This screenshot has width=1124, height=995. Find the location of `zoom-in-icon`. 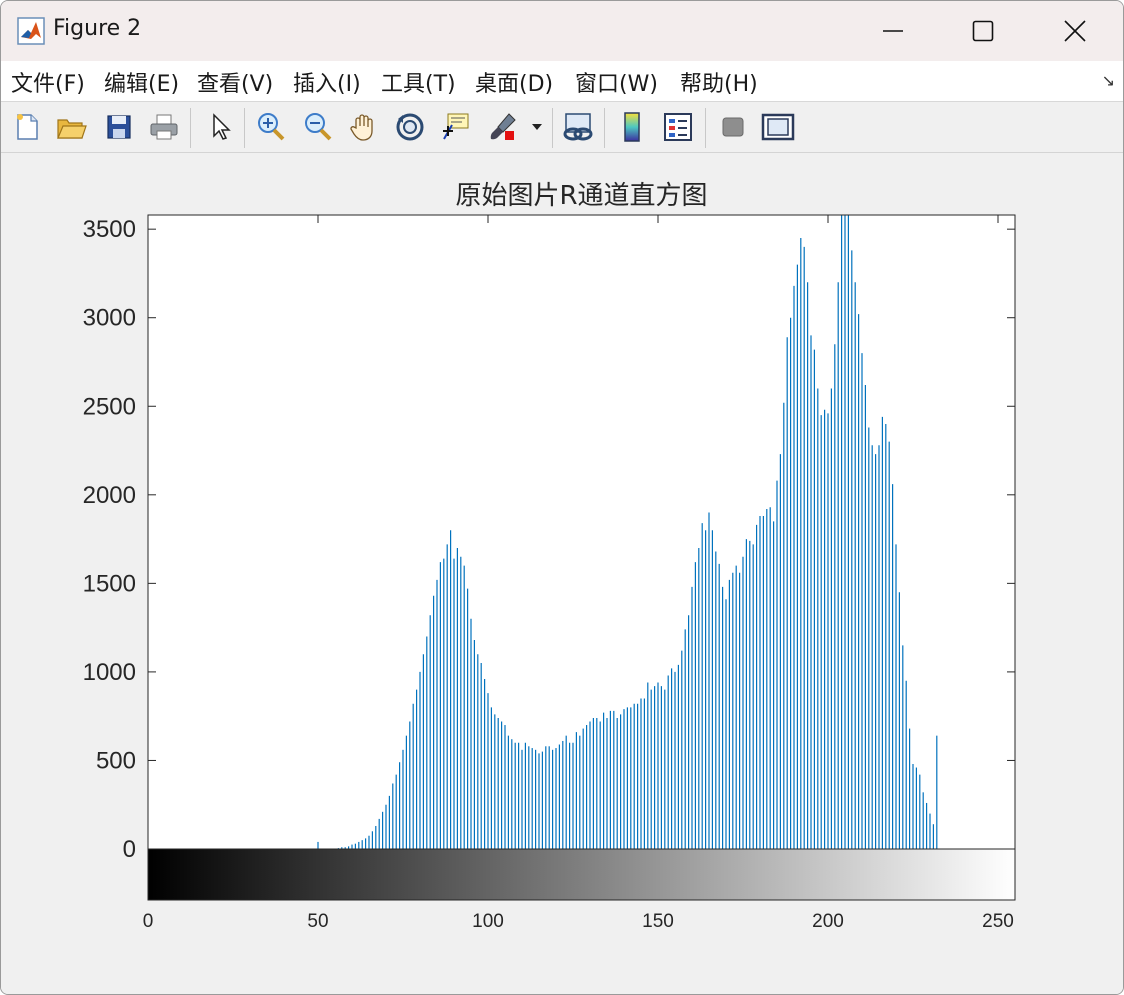

zoom-in-icon is located at coordinates (271, 127).